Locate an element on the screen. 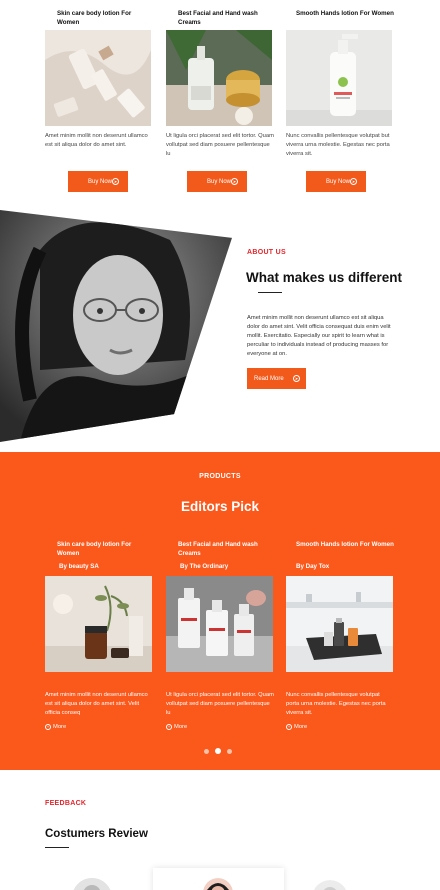  feedback-label: FEEDBACK is located at coordinates (66, 803).